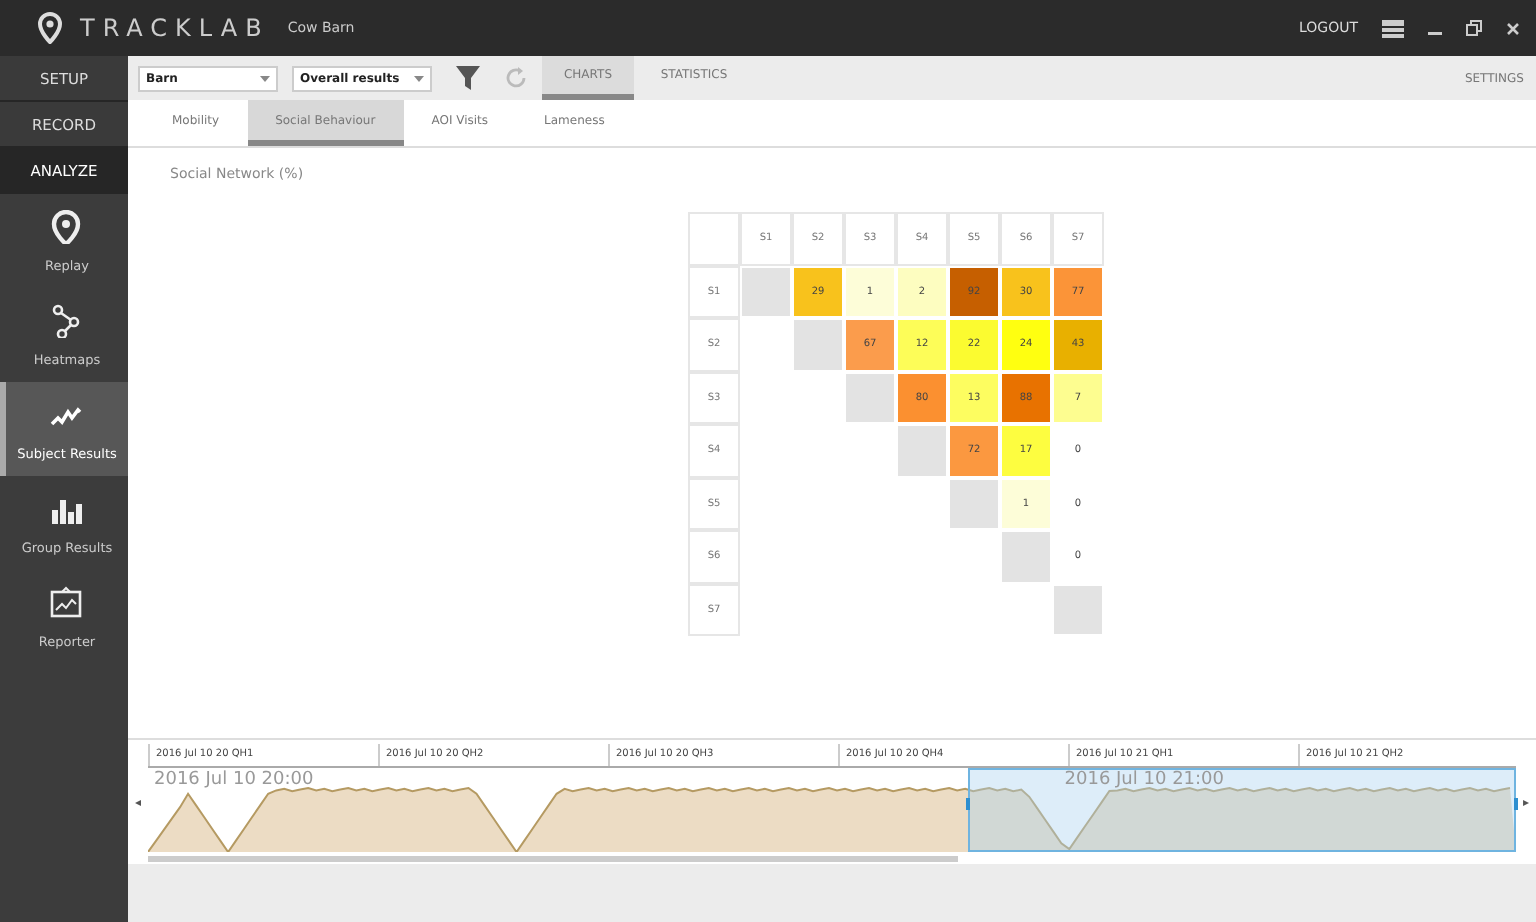  I want to click on menu-icon, so click(1393, 28).